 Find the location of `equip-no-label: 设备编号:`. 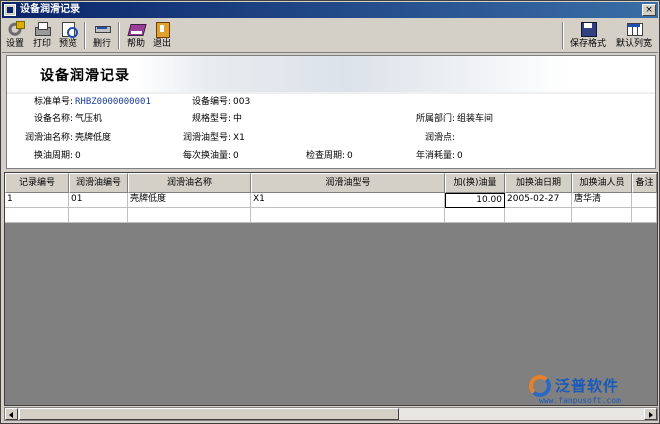

equip-no-label: 设备编号: is located at coordinates (211, 102).